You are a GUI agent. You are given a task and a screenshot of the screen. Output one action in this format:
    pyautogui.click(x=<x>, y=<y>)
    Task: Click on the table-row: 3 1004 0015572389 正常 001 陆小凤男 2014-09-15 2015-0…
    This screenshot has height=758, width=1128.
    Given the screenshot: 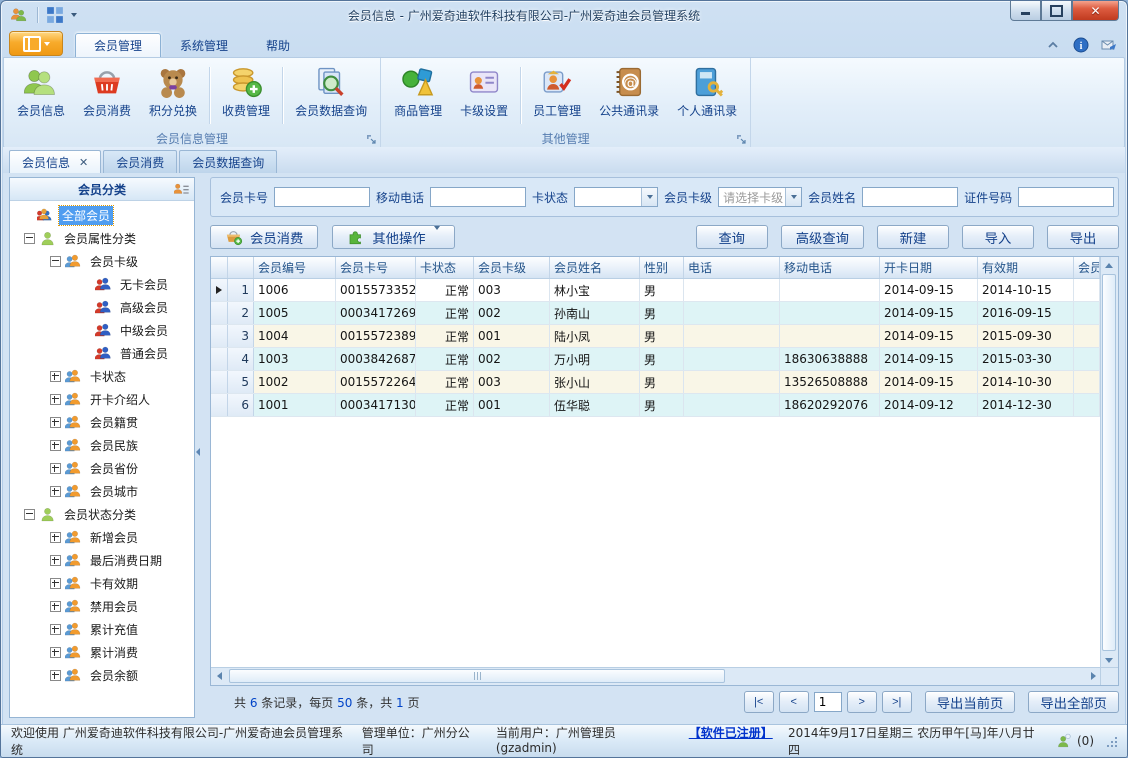 What is the action you would take?
    pyautogui.click(x=656, y=336)
    